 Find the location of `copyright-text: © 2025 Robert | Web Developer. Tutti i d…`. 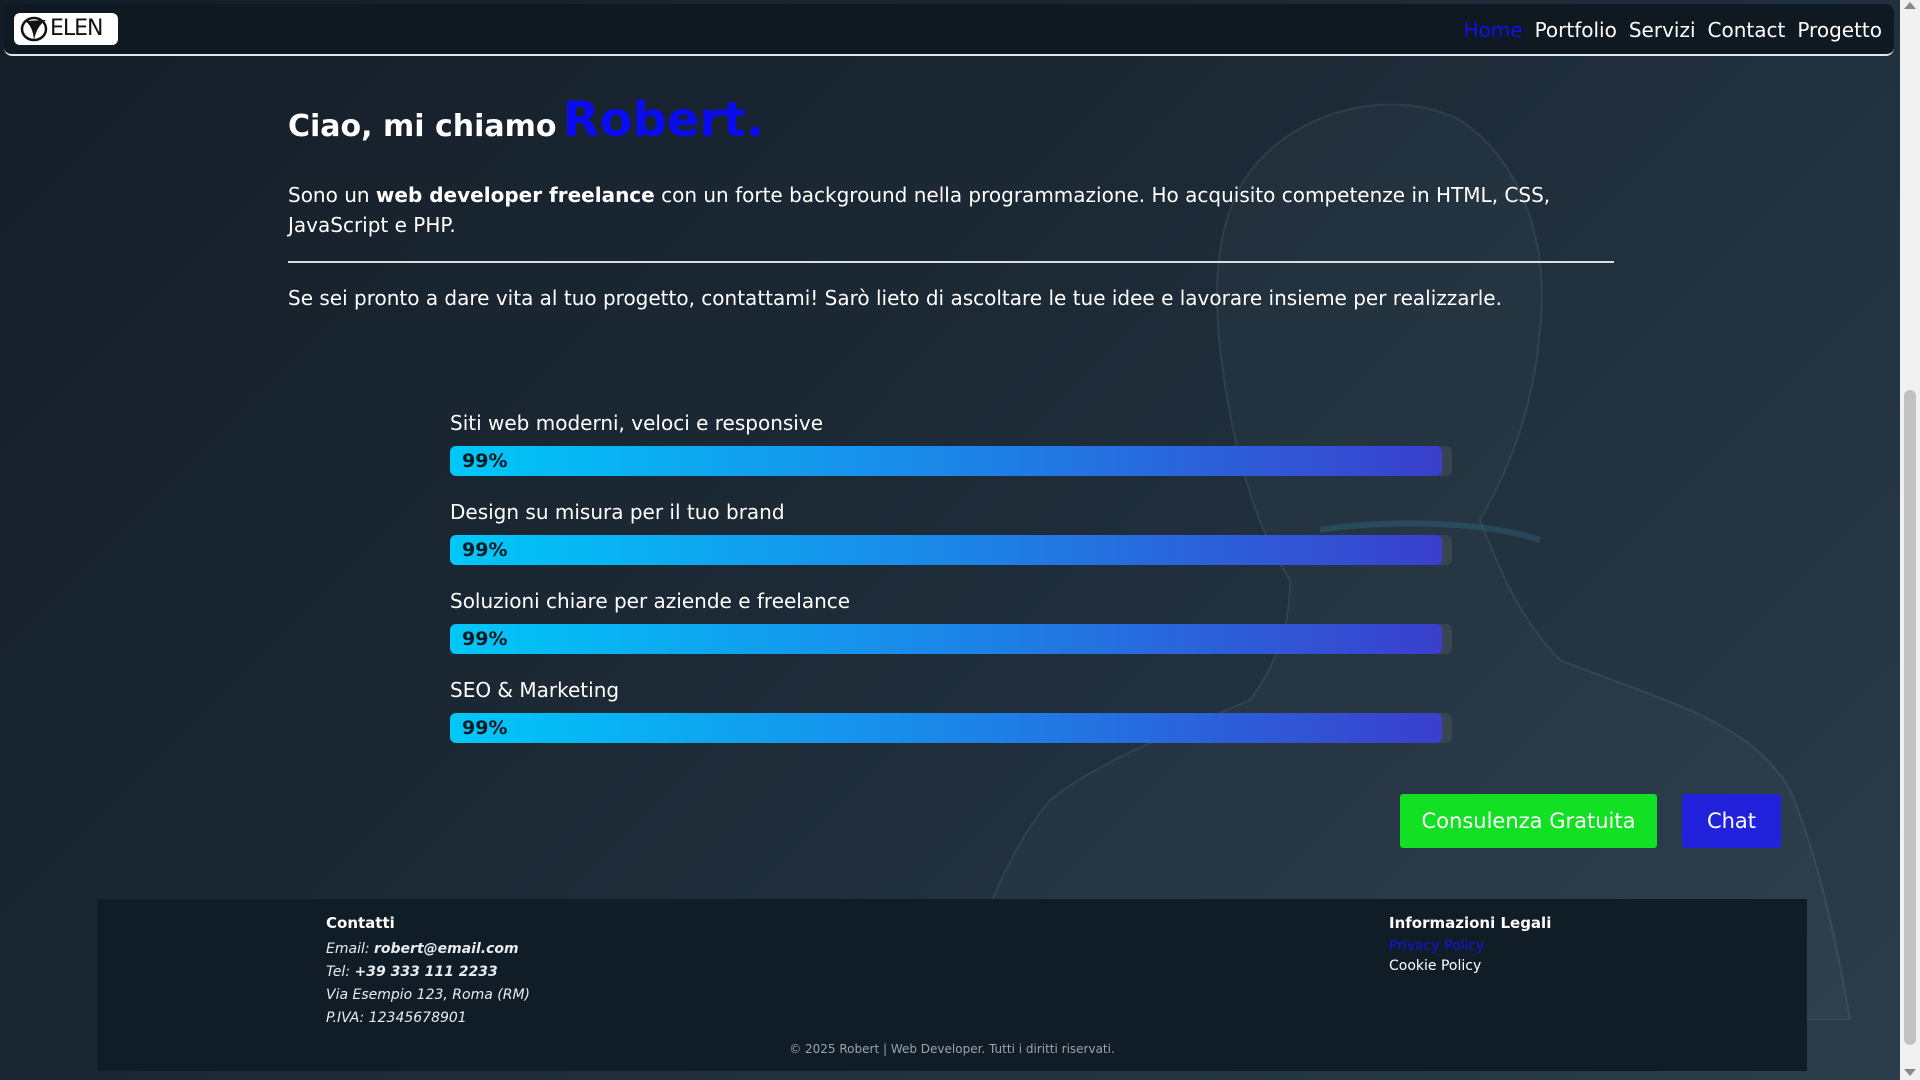

copyright-text: © 2025 Robert | Web Developer. Tutti i d… is located at coordinates (952, 1049).